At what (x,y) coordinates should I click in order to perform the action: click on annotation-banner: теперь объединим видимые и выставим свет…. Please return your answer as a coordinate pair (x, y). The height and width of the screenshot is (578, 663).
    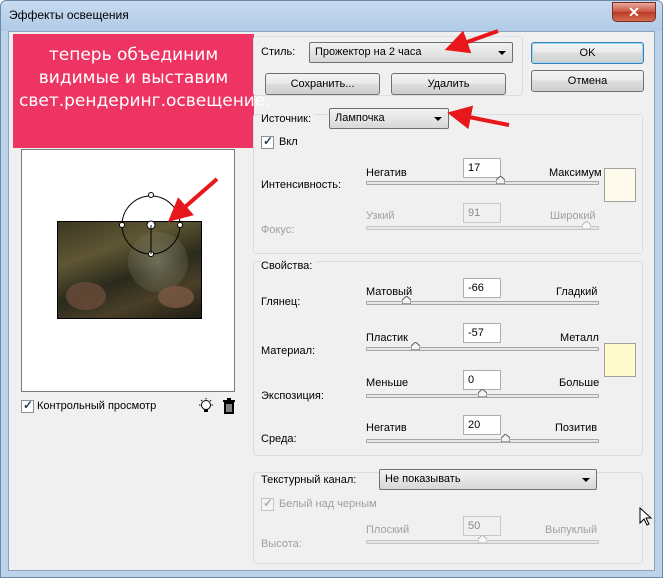
    Looking at the image, I should click on (142, 91).